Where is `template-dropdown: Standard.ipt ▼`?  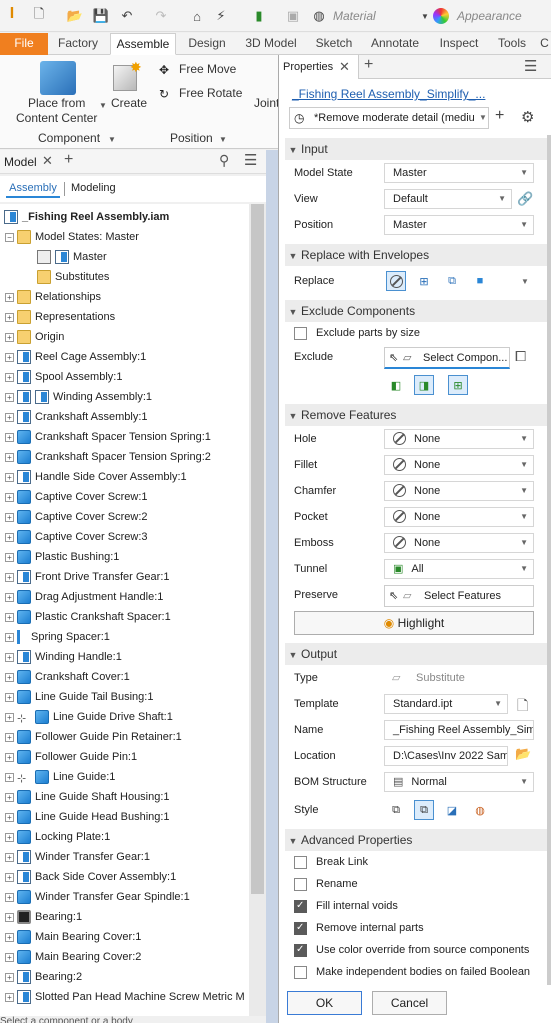
template-dropdown: Standard.ipt ▼ is located at coordinates (446, 704).